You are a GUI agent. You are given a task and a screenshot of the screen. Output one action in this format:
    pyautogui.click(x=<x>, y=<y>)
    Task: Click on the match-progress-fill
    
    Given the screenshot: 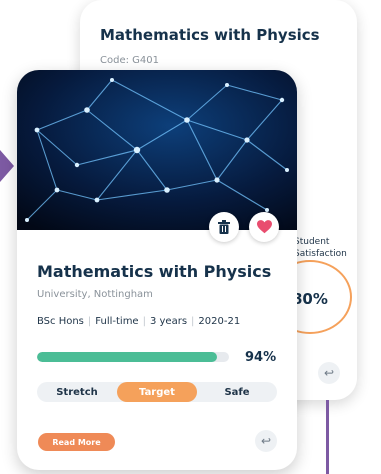 What is the action you would take?
    pyautogui.click(x=127, y=357)
    